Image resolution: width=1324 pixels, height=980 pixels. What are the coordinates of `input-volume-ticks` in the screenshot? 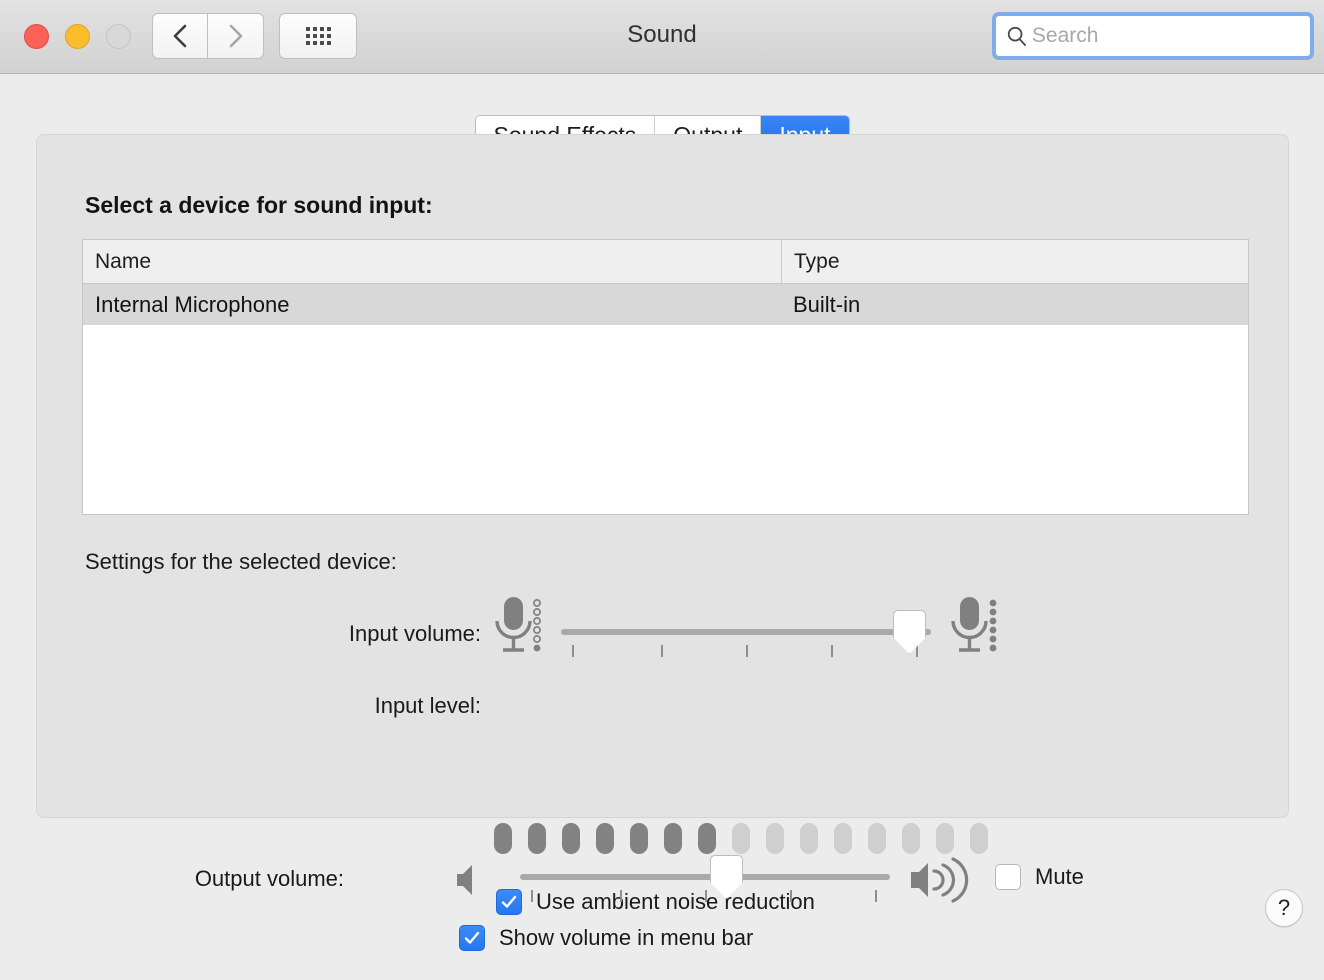 It's located at (746, 651).